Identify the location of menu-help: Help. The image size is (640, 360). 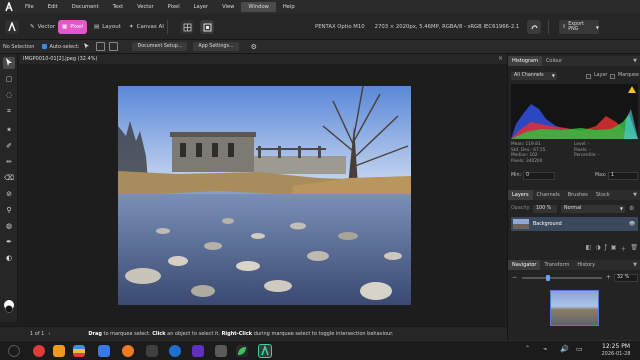
(289, 7).